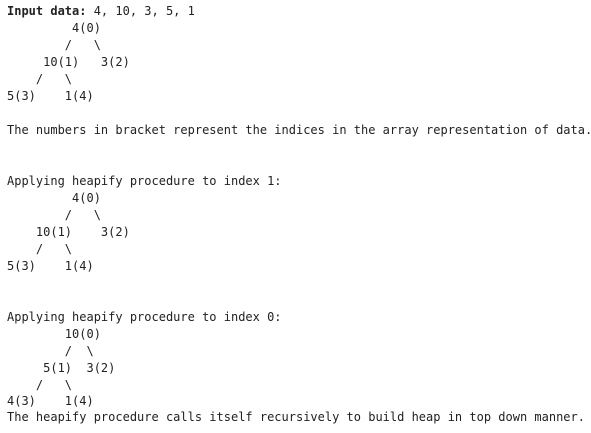 The width and height of the screenshot is (591, 433). I want to click on tree1-line: 5(3) 1(4), so click(50, 96).